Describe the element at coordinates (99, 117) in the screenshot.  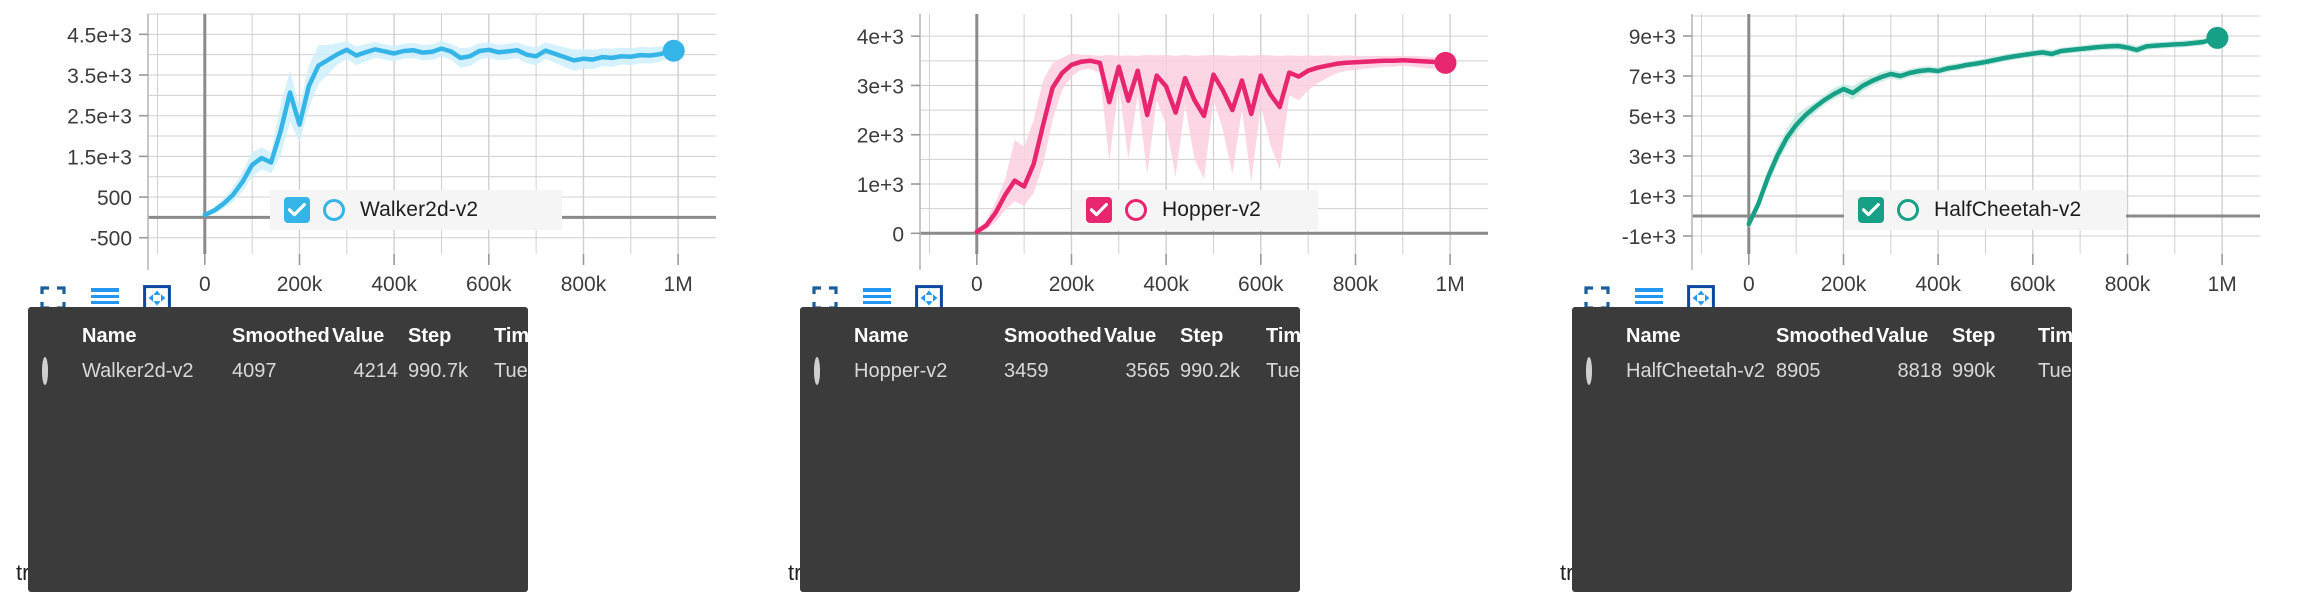
I see `svg-text: 2.5e+3` at that location.